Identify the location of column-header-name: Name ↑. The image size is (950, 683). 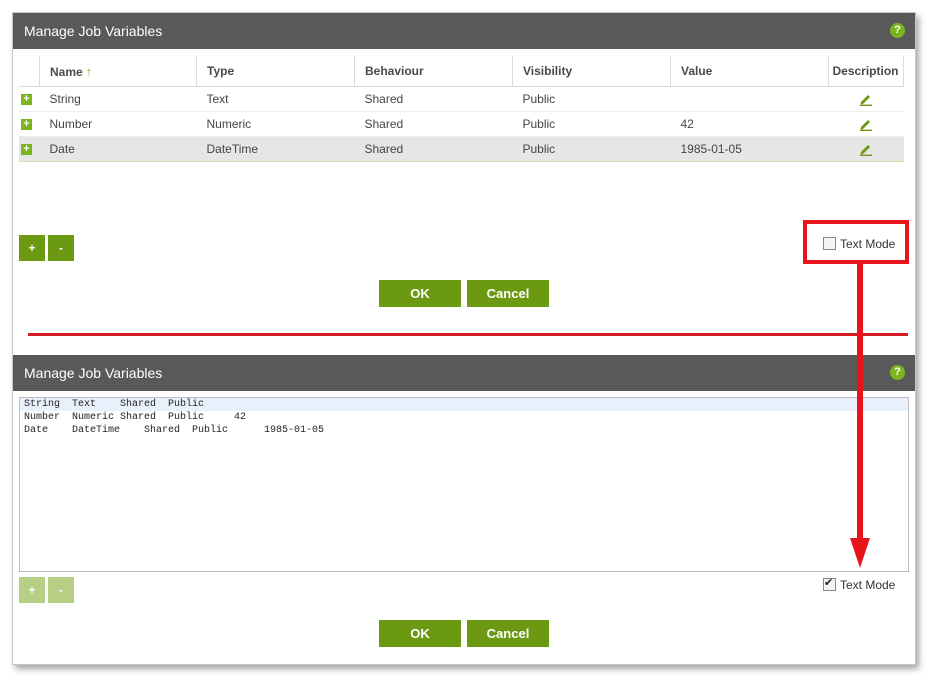
(118, 71).